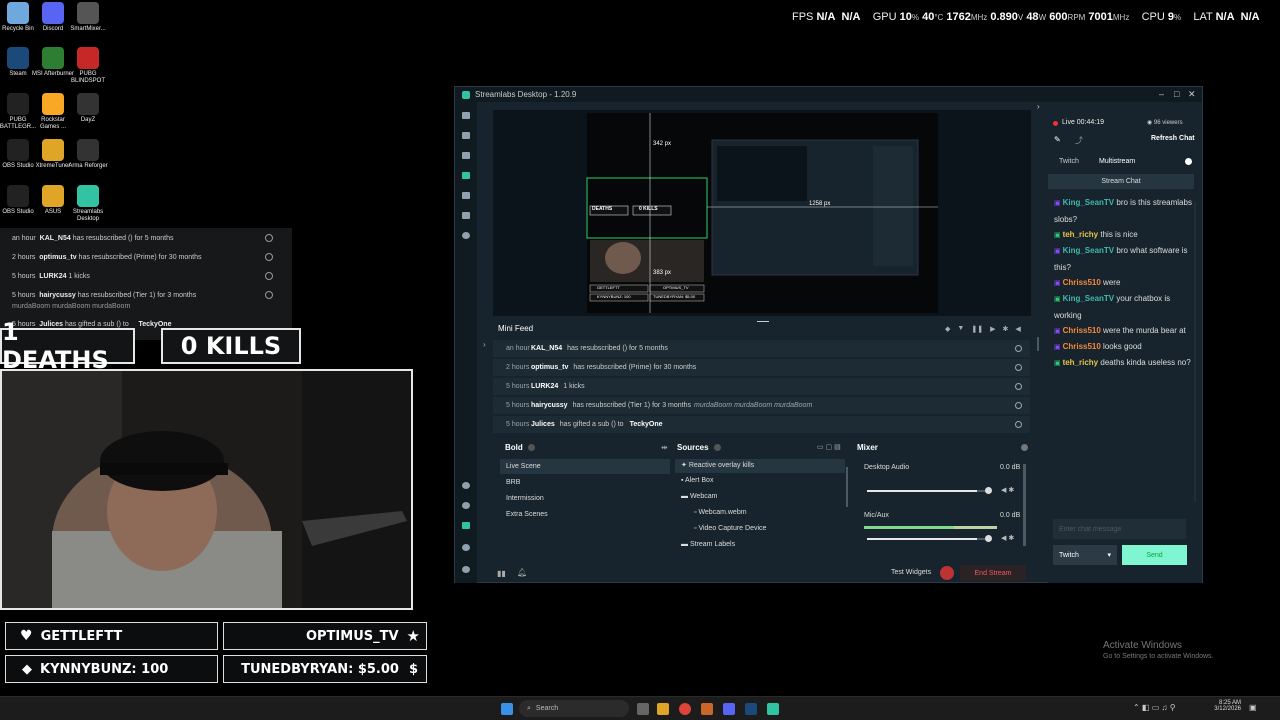 The image size is (1280, 720). I want to click on volume-icon: ◀, so click(1017, 329).